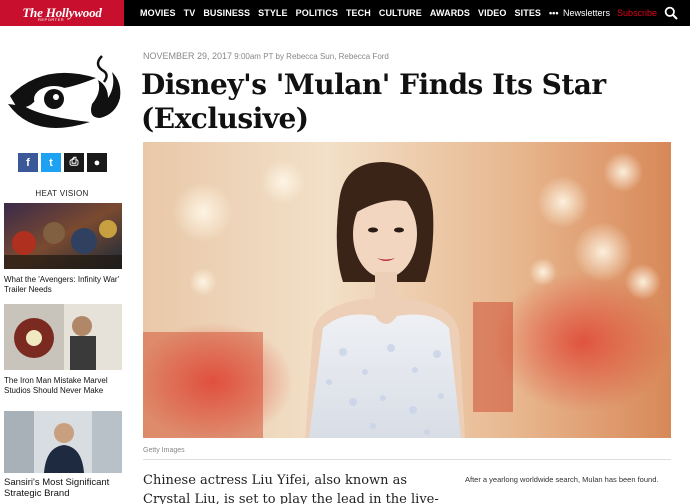 The height and width of the screenshot is (504, 690). What do you see at coordinates (158, 13) in the screenshot?
I see `nav-item-movies: MOVIES` at bounding box center [158, 13].